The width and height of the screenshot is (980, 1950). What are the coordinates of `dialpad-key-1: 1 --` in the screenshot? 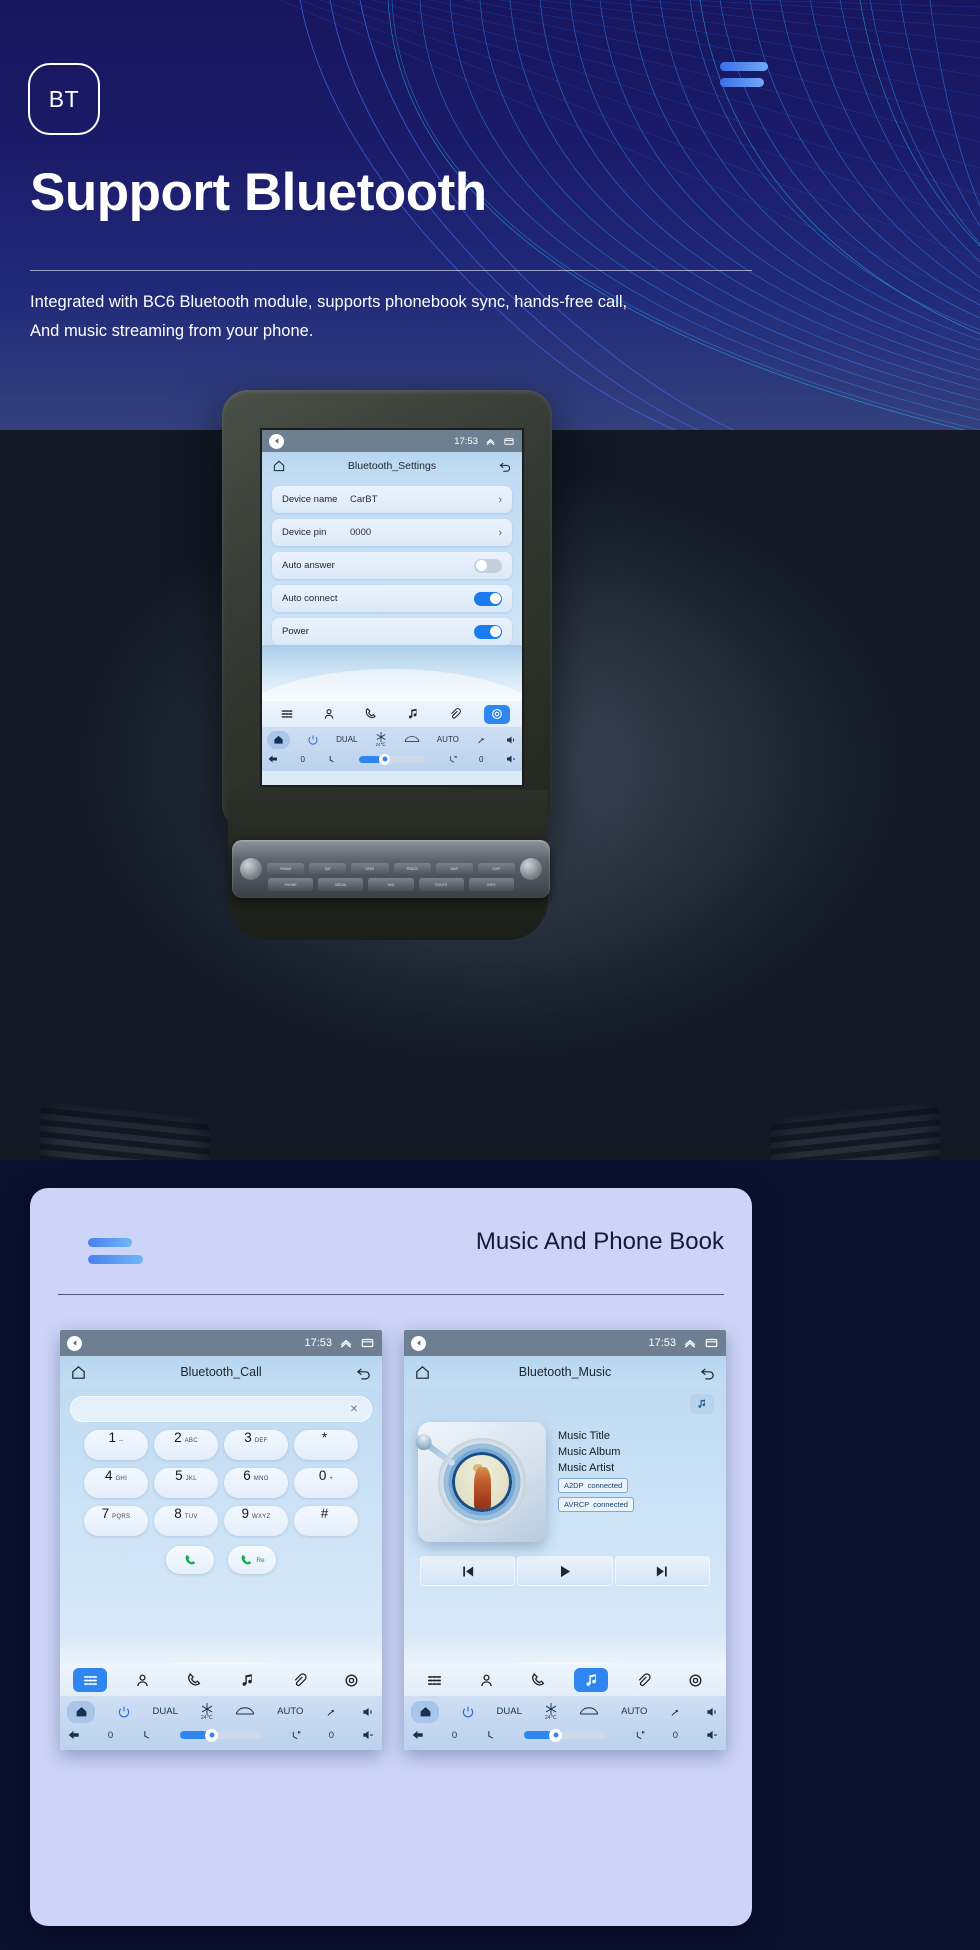 It's located at (116, 1445).